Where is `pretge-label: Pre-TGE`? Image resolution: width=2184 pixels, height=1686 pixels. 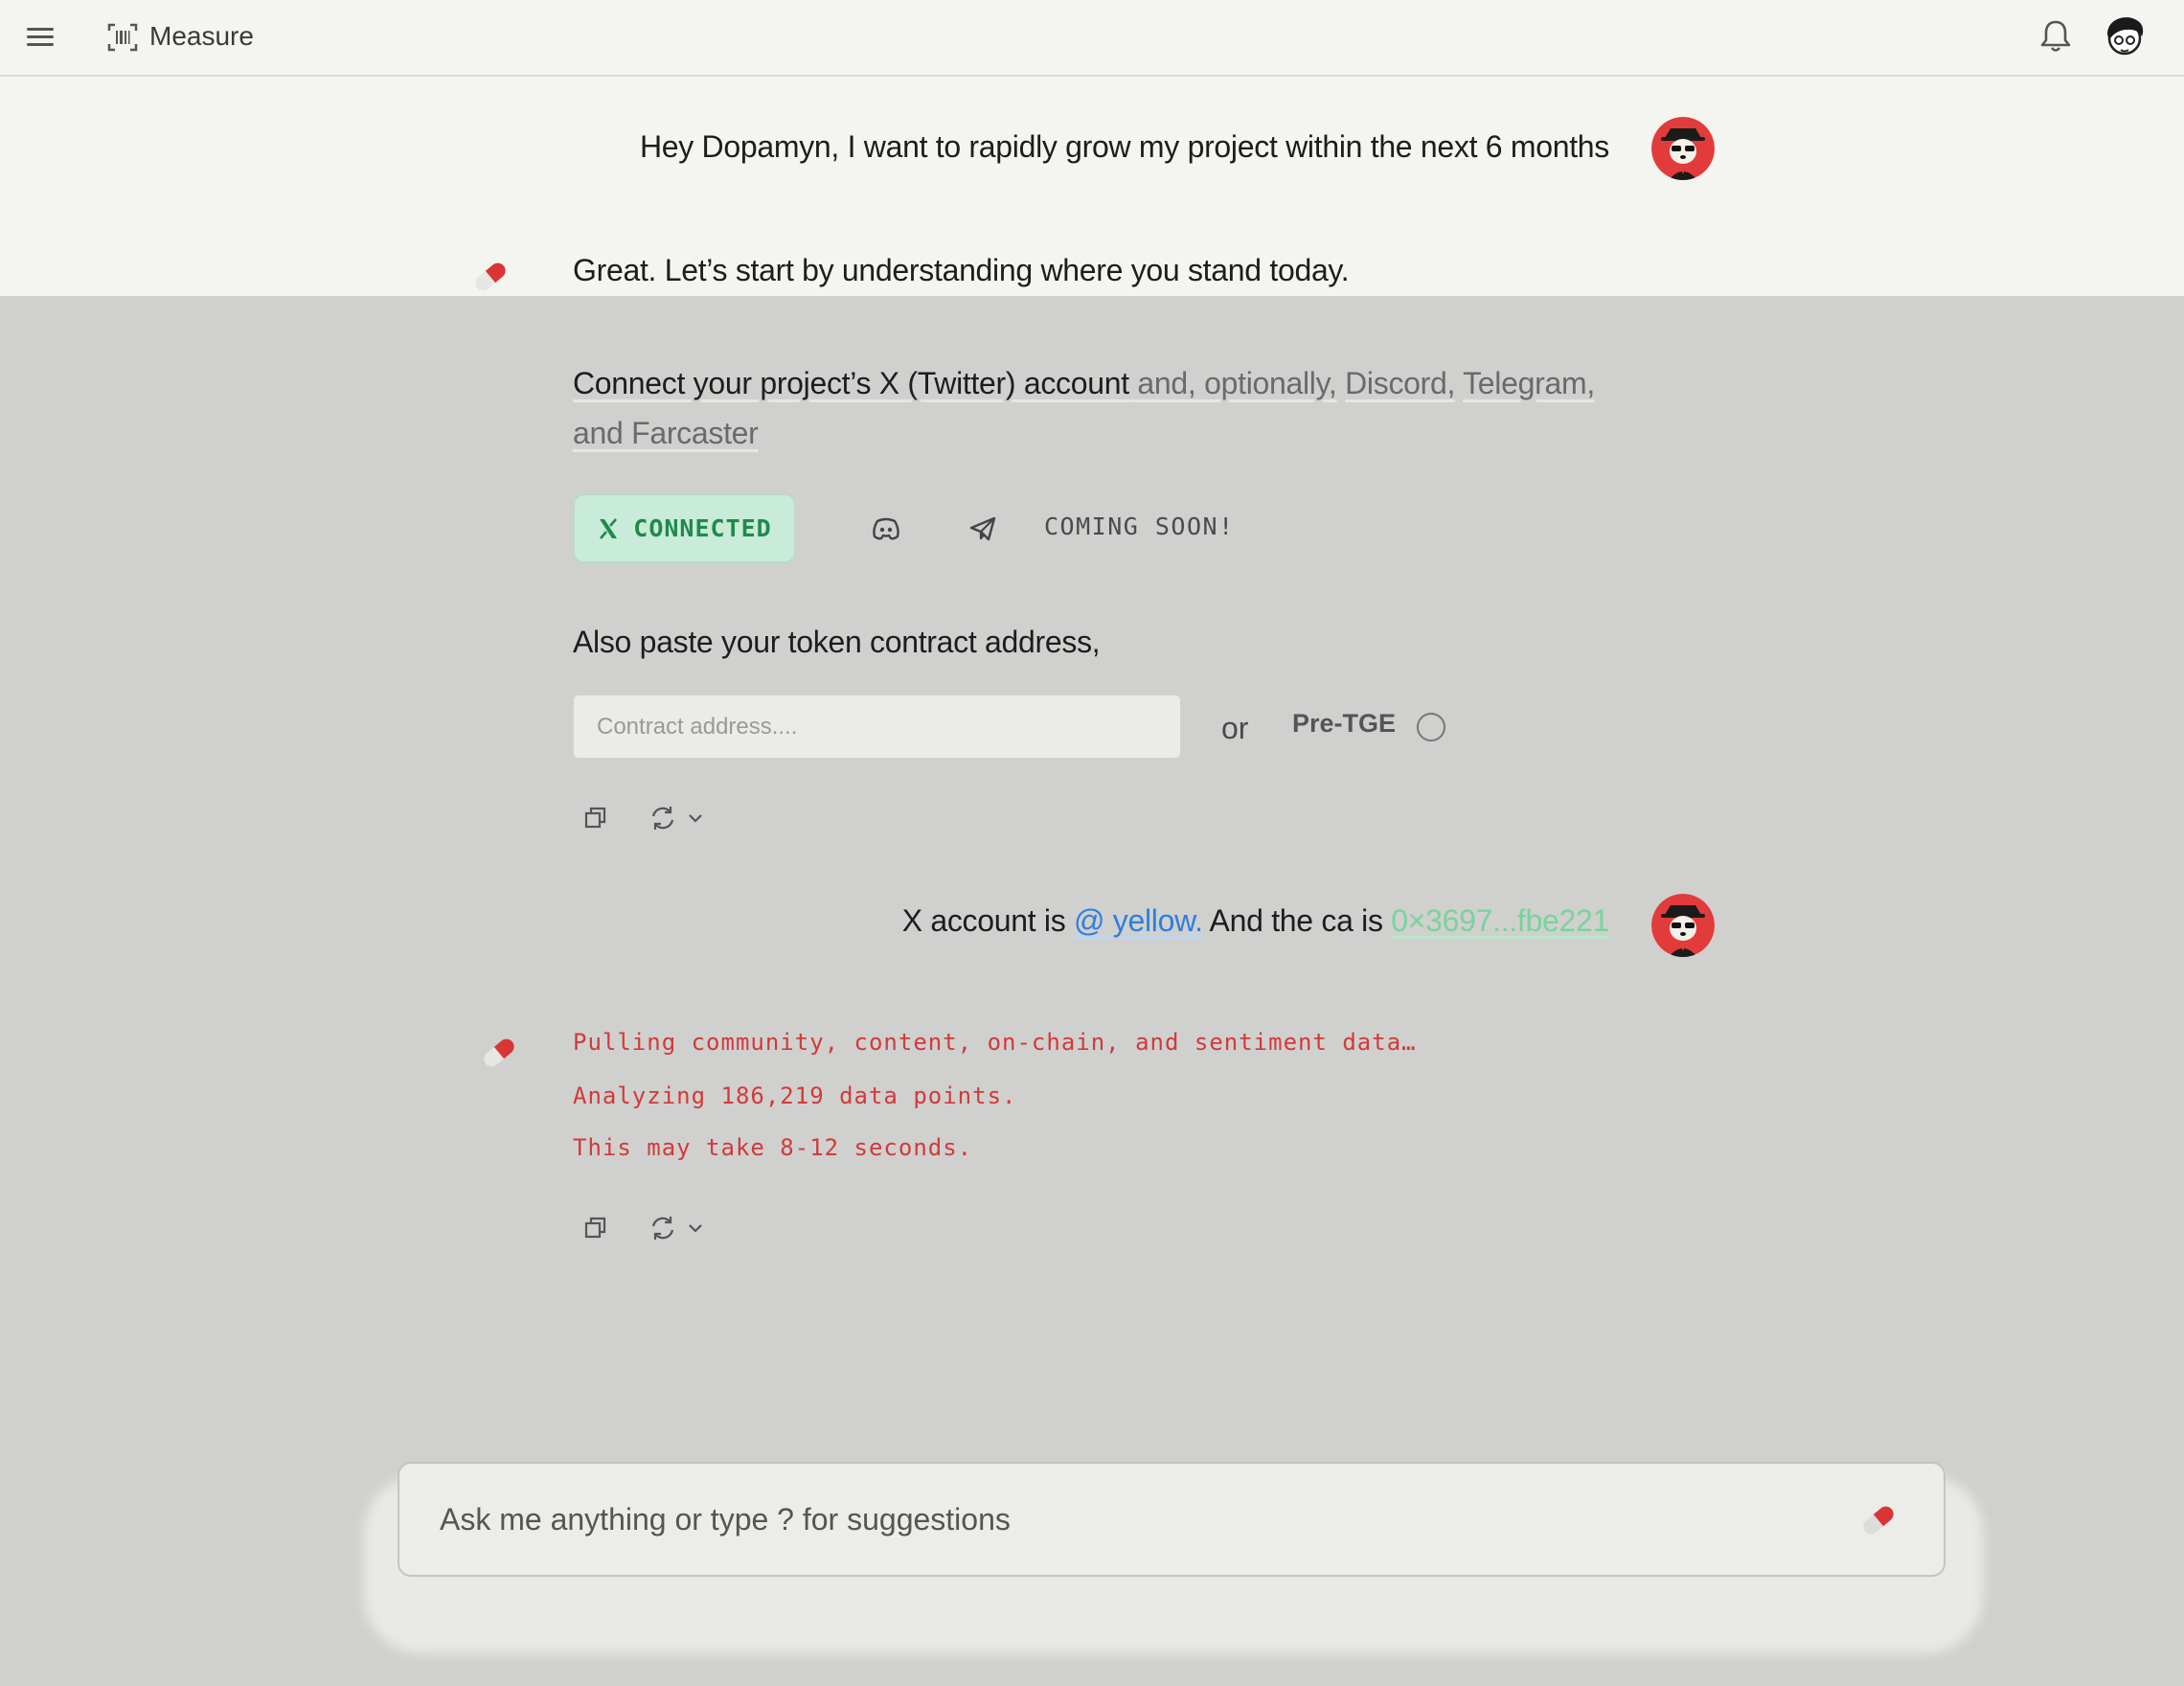 pretge-label: Pre-TGE is located at coordinates (1345, 724).